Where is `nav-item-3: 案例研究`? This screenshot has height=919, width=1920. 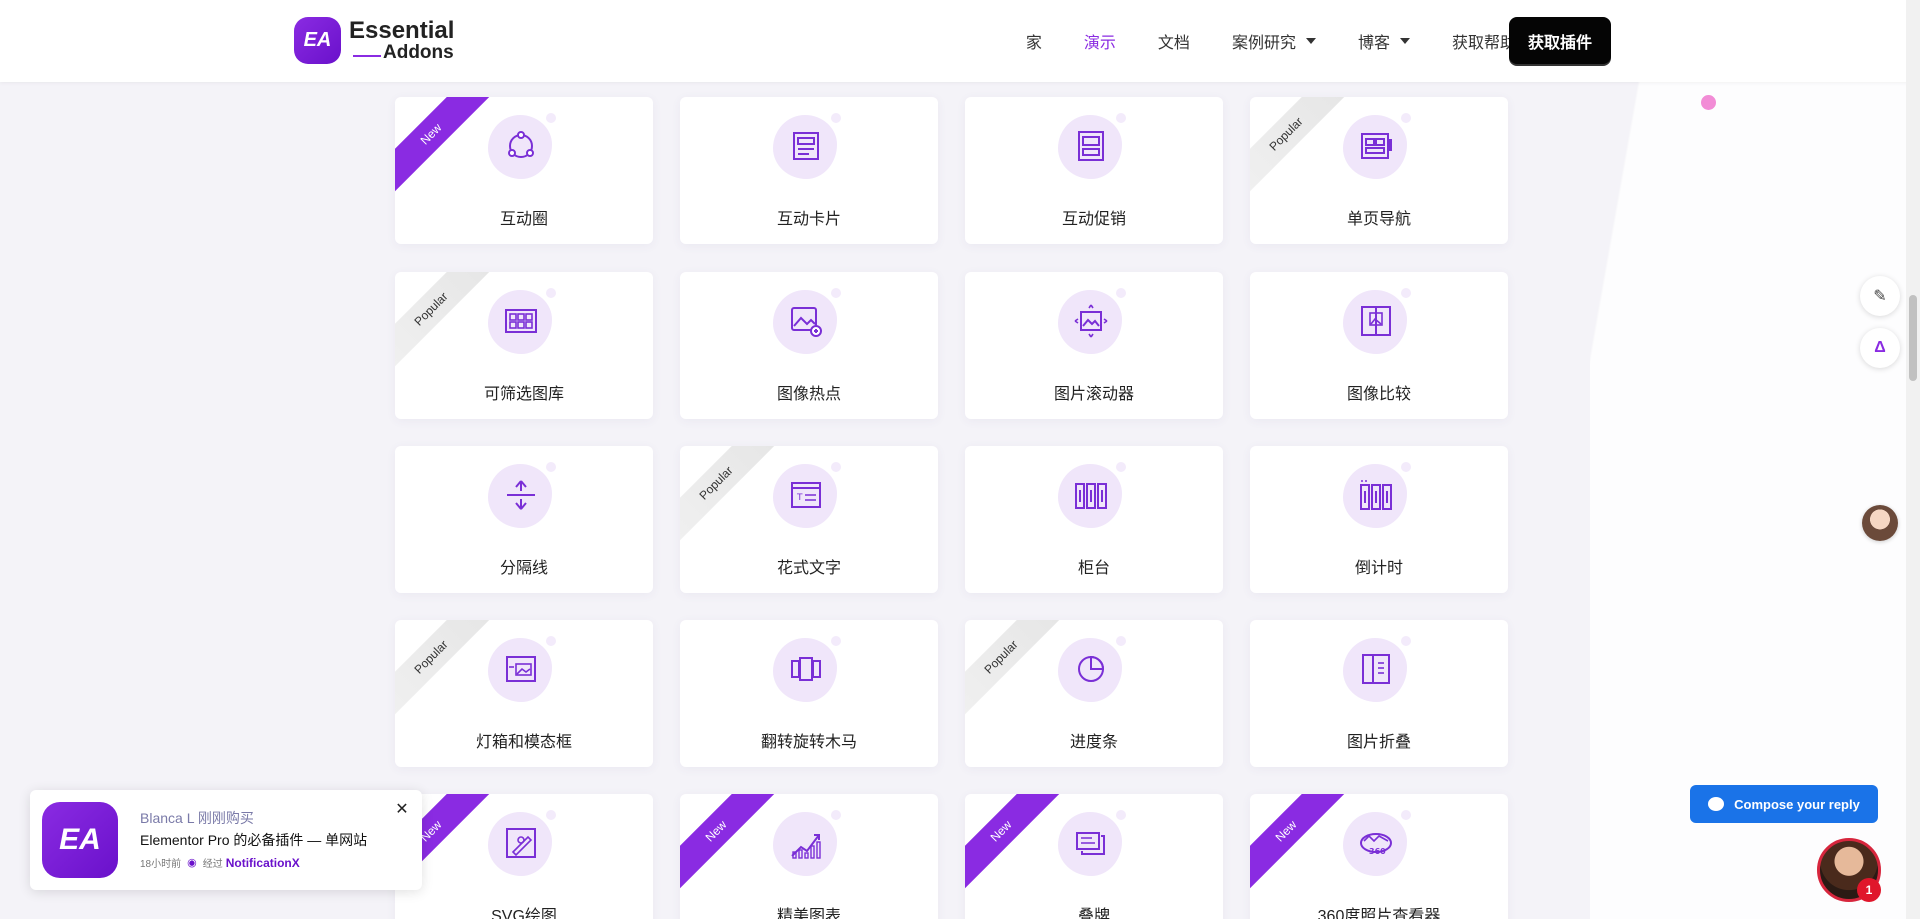
nav-item-3: 案例研究 is located at coordinates (1274, 41).